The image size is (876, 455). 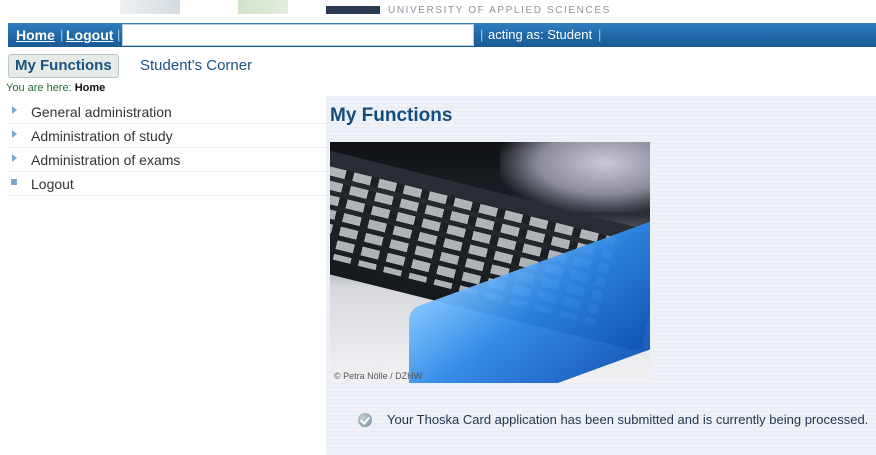 I want to click on university-name: UNIVERSITY OF APPLIED SCIENCES, so click(x=499, y=10).